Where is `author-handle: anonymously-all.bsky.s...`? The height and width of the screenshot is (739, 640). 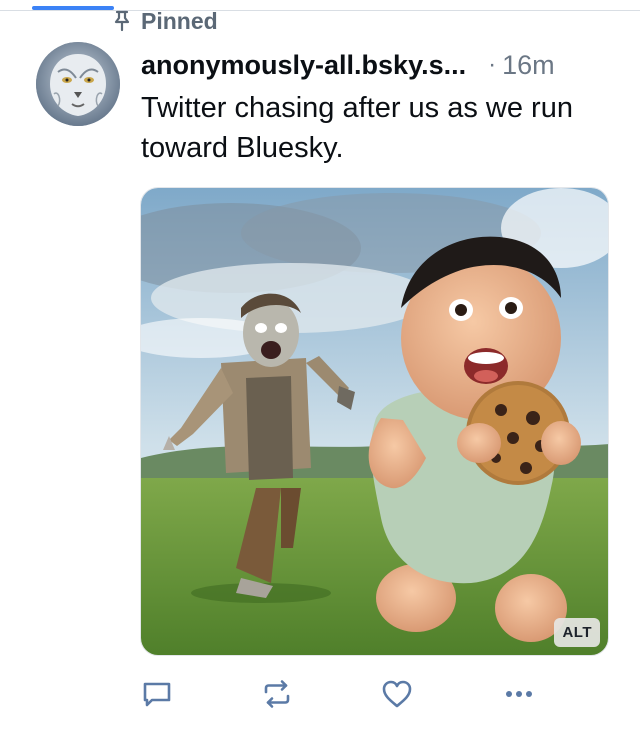
author-handle: anonymously-all.bsky.s... is located at coordinates (303, 65).